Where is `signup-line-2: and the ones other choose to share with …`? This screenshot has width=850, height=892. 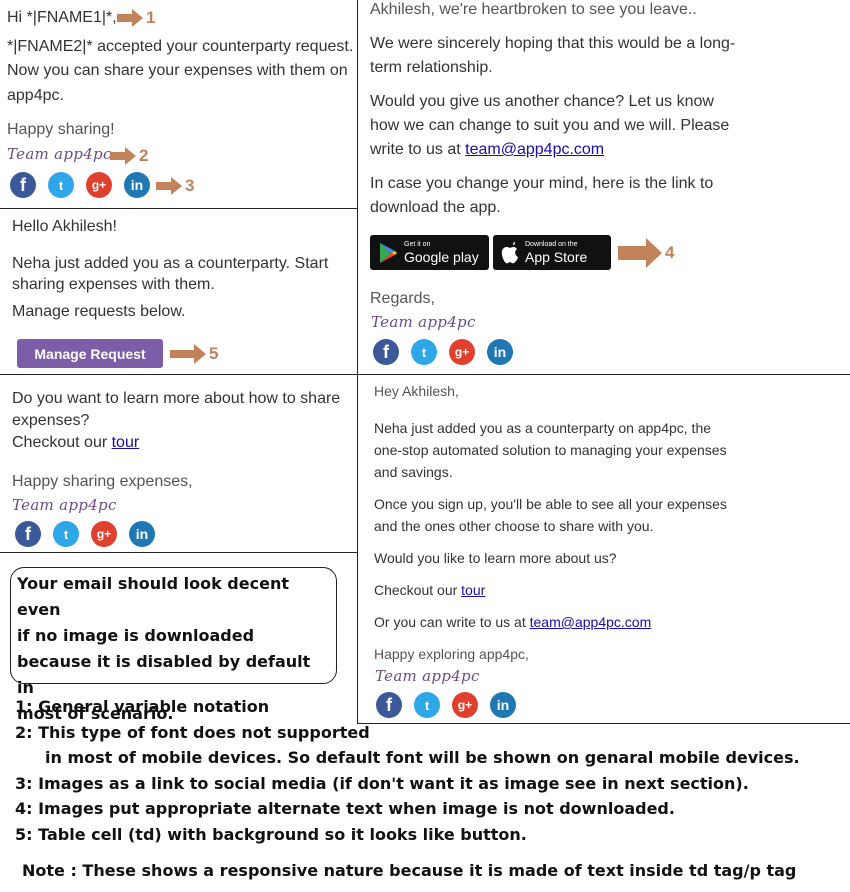 signup-line-2: and the ones other choose to share with … is located at coordinates (514, 526).